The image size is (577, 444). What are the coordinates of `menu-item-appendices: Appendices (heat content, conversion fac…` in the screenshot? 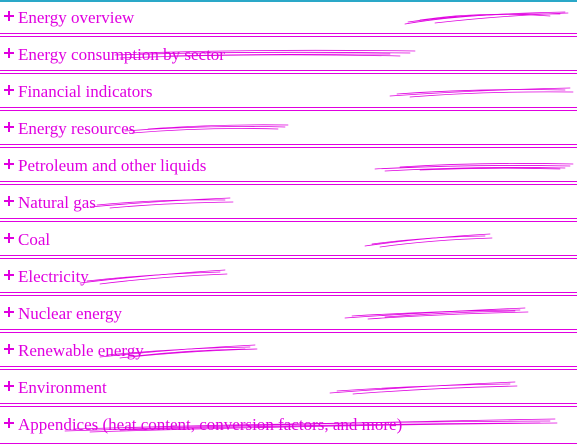 It's located at (288, 425).